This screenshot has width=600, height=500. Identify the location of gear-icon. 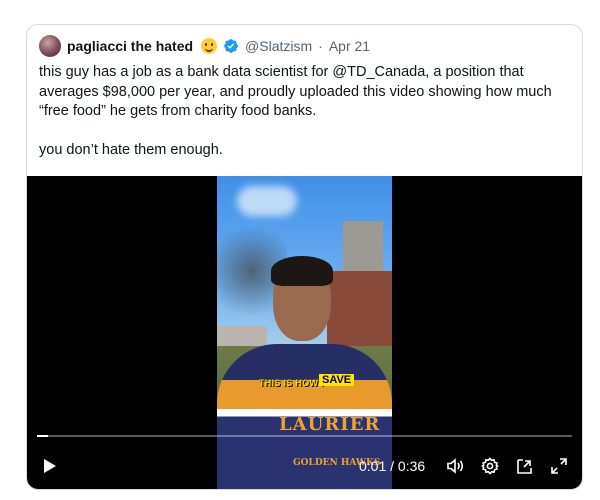
(490, 466).